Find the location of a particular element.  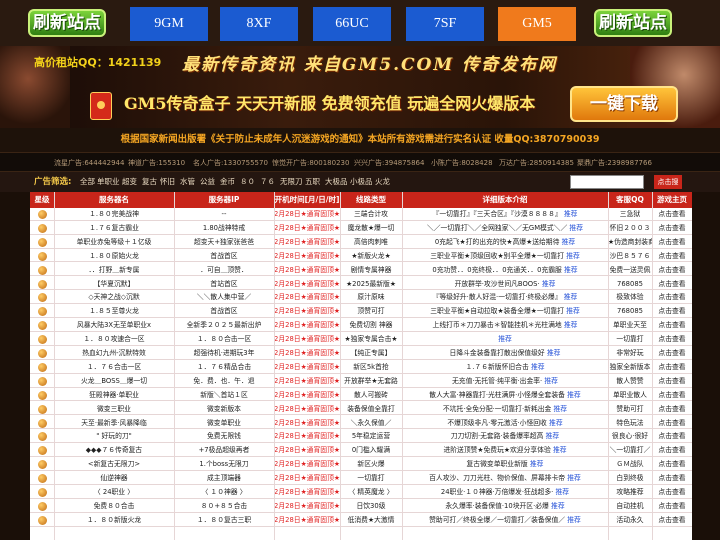

filter-five-class: 五职 is located at coordinates (312, 182).